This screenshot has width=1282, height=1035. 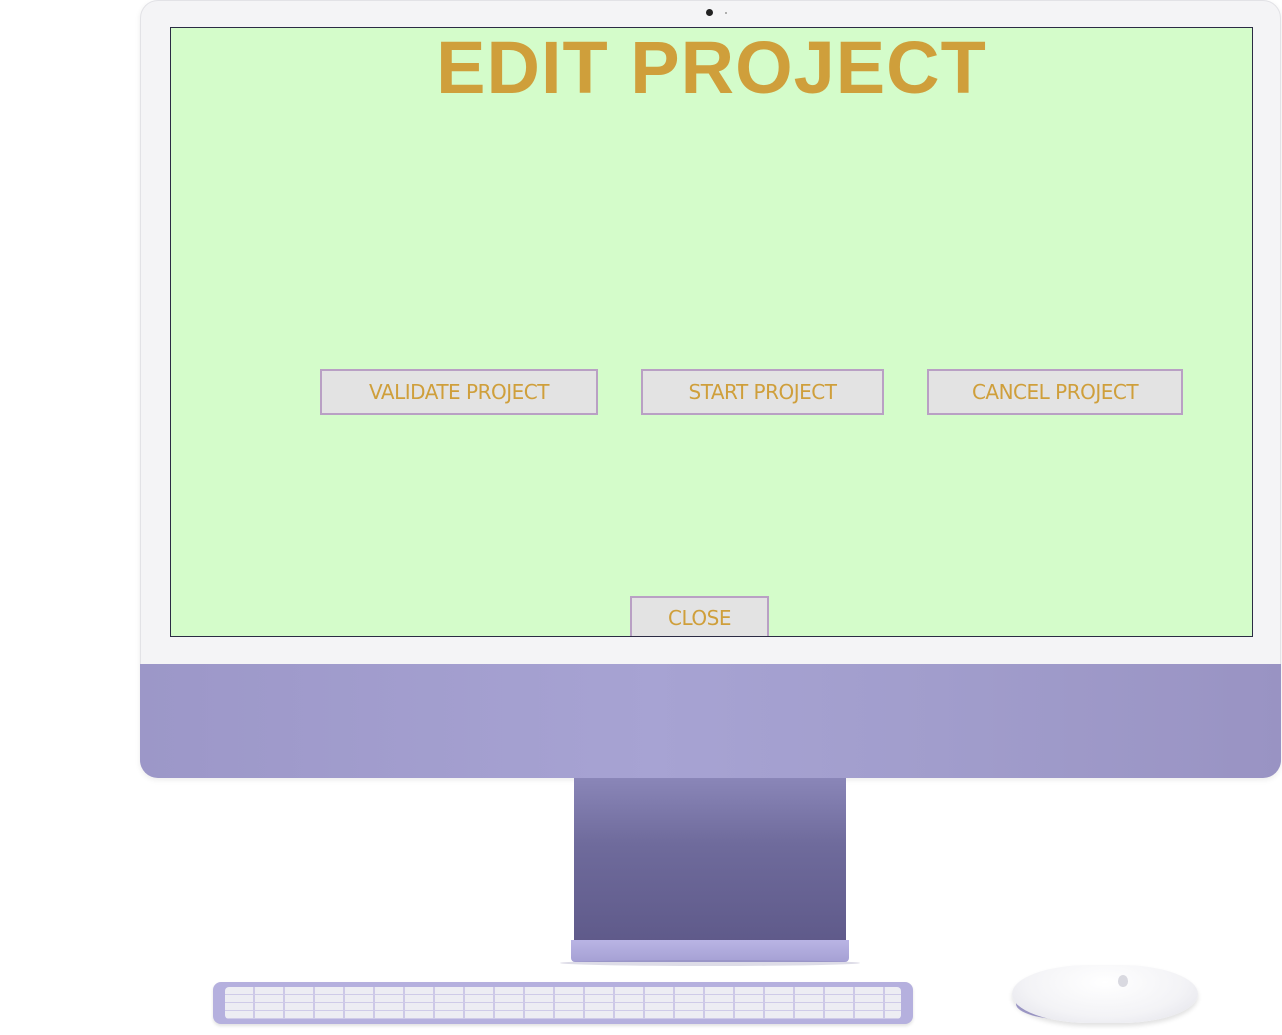 What do you see at coordinates (710, 721) in the screenshot?
I see `monitor-chin` at bounding box center [710, 721].